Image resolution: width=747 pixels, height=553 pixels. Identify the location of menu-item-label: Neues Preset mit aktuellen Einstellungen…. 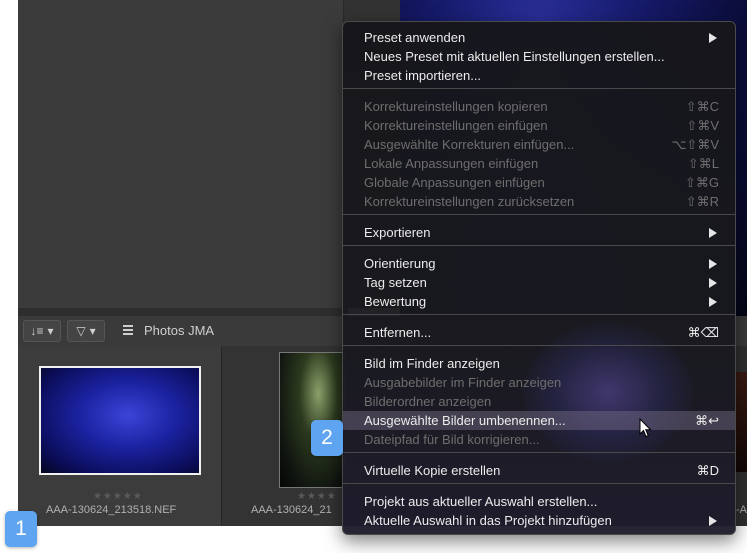
(514, 56).